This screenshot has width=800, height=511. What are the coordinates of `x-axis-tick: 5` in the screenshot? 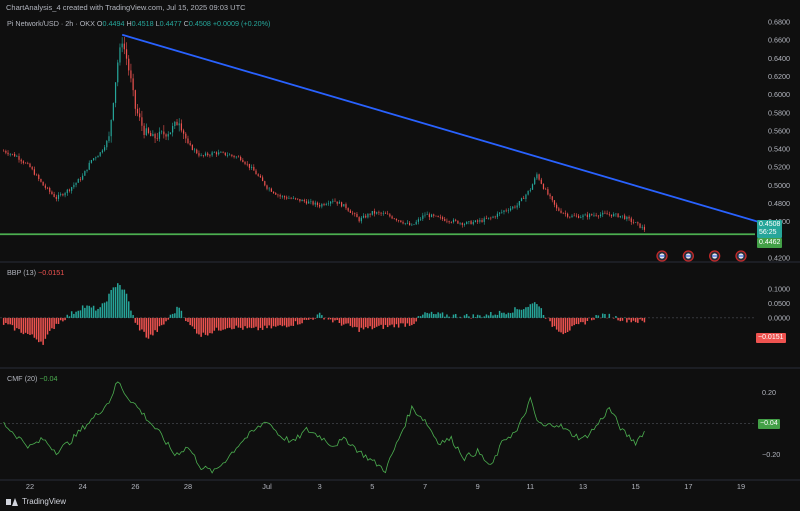 It's located at (372, 486).